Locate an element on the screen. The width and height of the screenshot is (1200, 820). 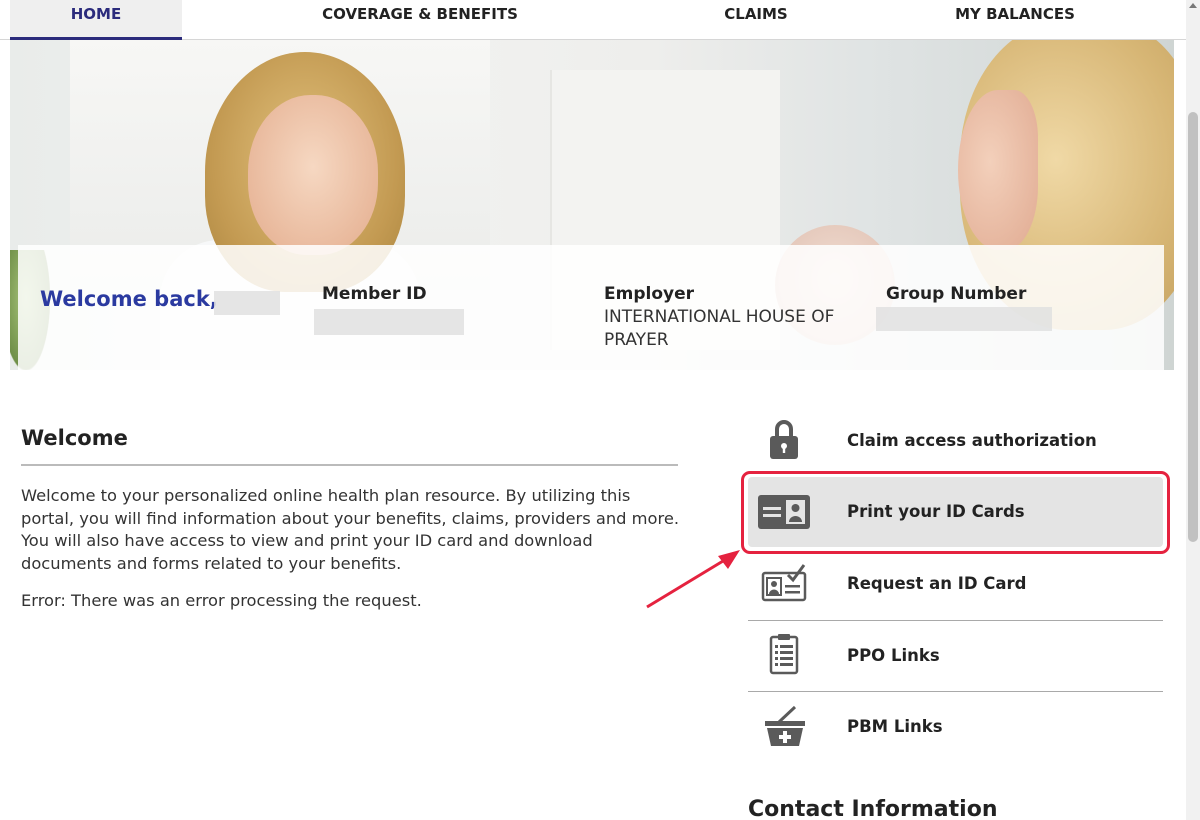
action-request-id-card: Request an ID Card is located at coordinates (955, 584).